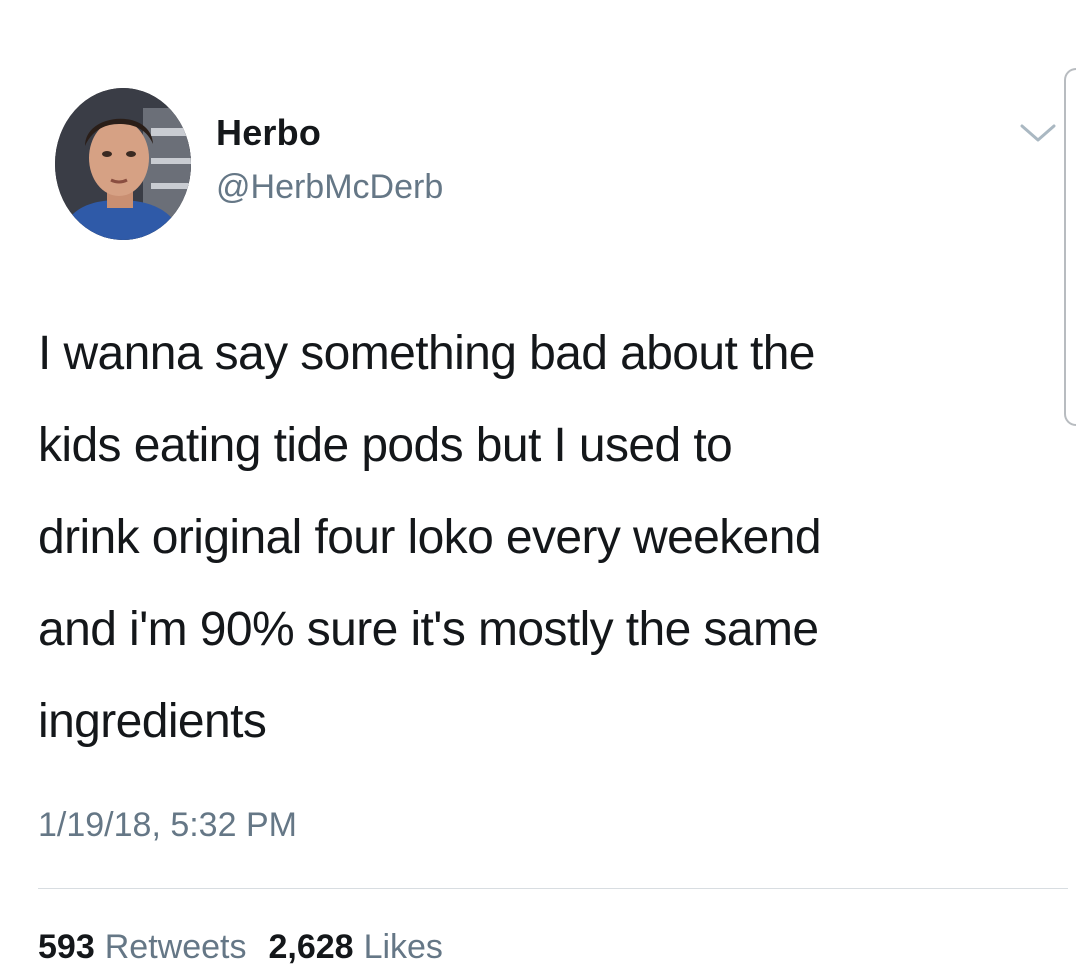 The image size is (1076, 980). I want to click on retweets-stat: 593 Retweets, so click(142, 947).